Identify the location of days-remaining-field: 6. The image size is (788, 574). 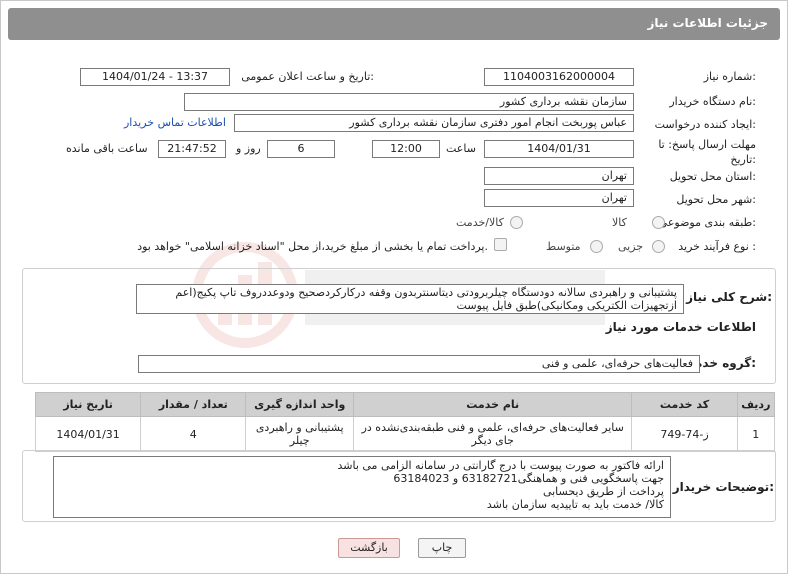
(301, 149).